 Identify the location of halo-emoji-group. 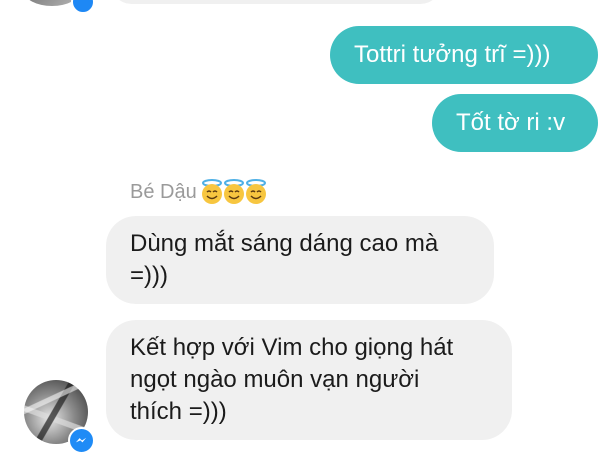
(234, 192).